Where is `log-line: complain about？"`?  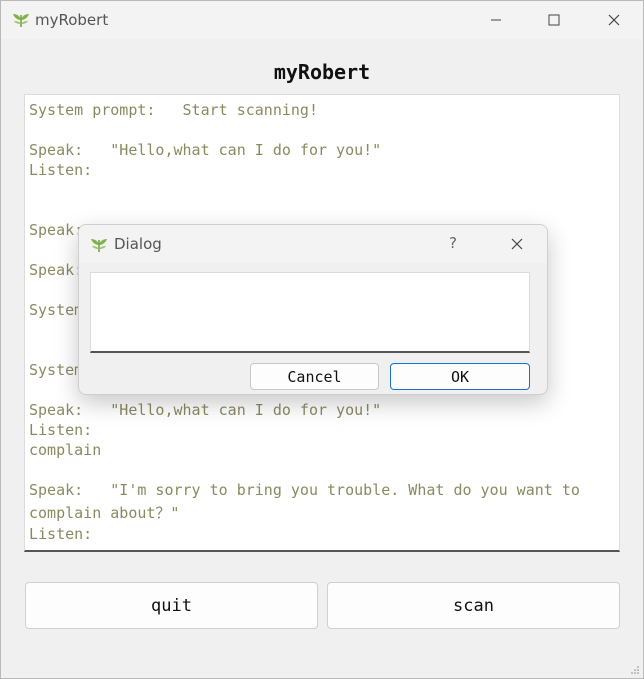
log-line: complain about？" is located at coordinates (104, 513).